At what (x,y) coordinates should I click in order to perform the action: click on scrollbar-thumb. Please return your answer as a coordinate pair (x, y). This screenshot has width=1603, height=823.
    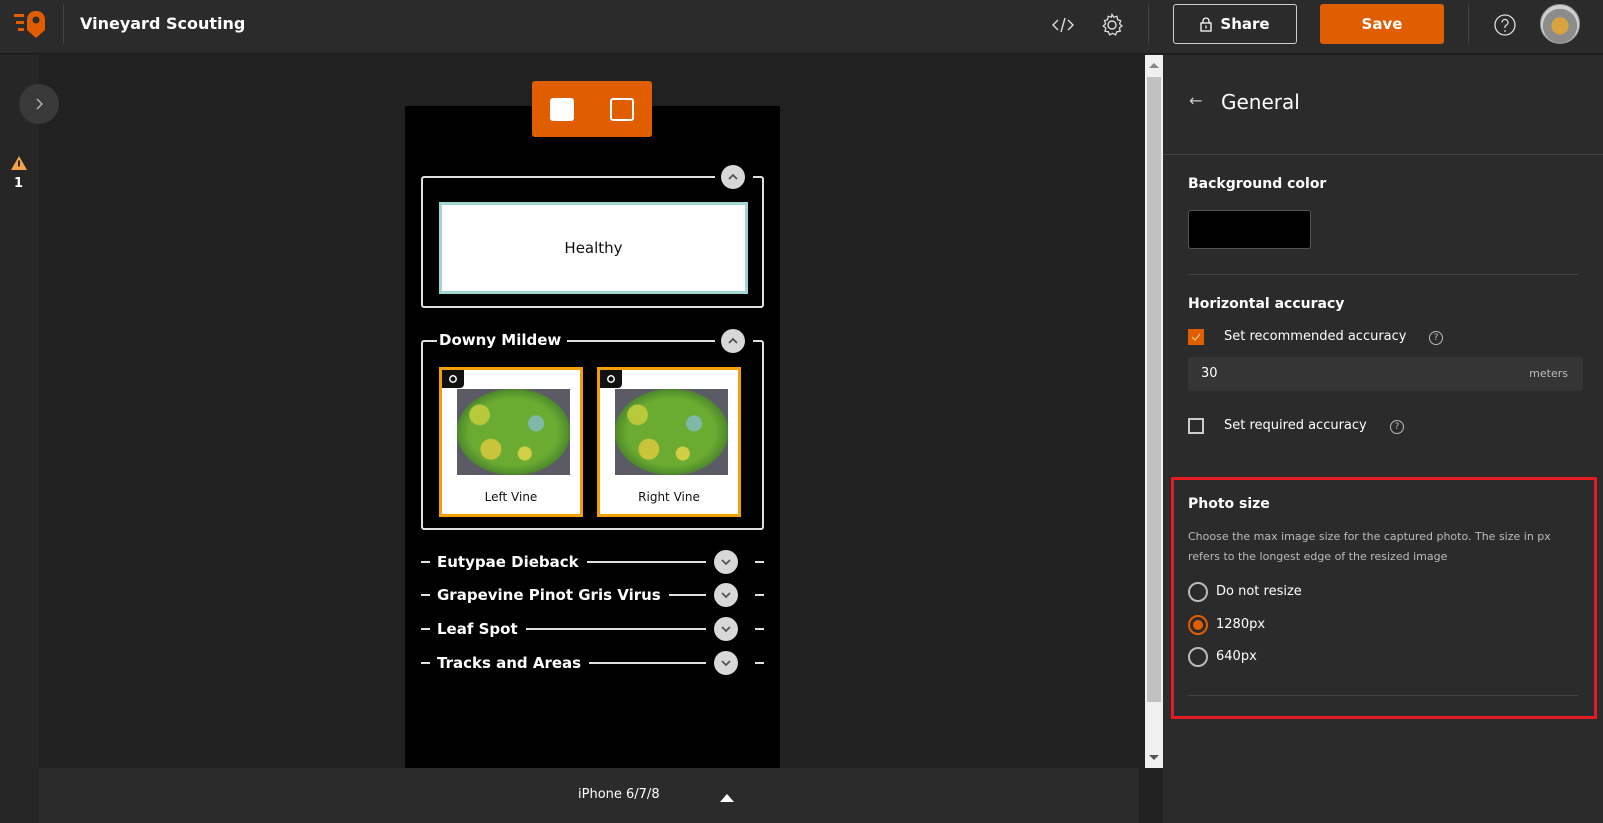
    Looking at the image, I should click on (1154, 389).